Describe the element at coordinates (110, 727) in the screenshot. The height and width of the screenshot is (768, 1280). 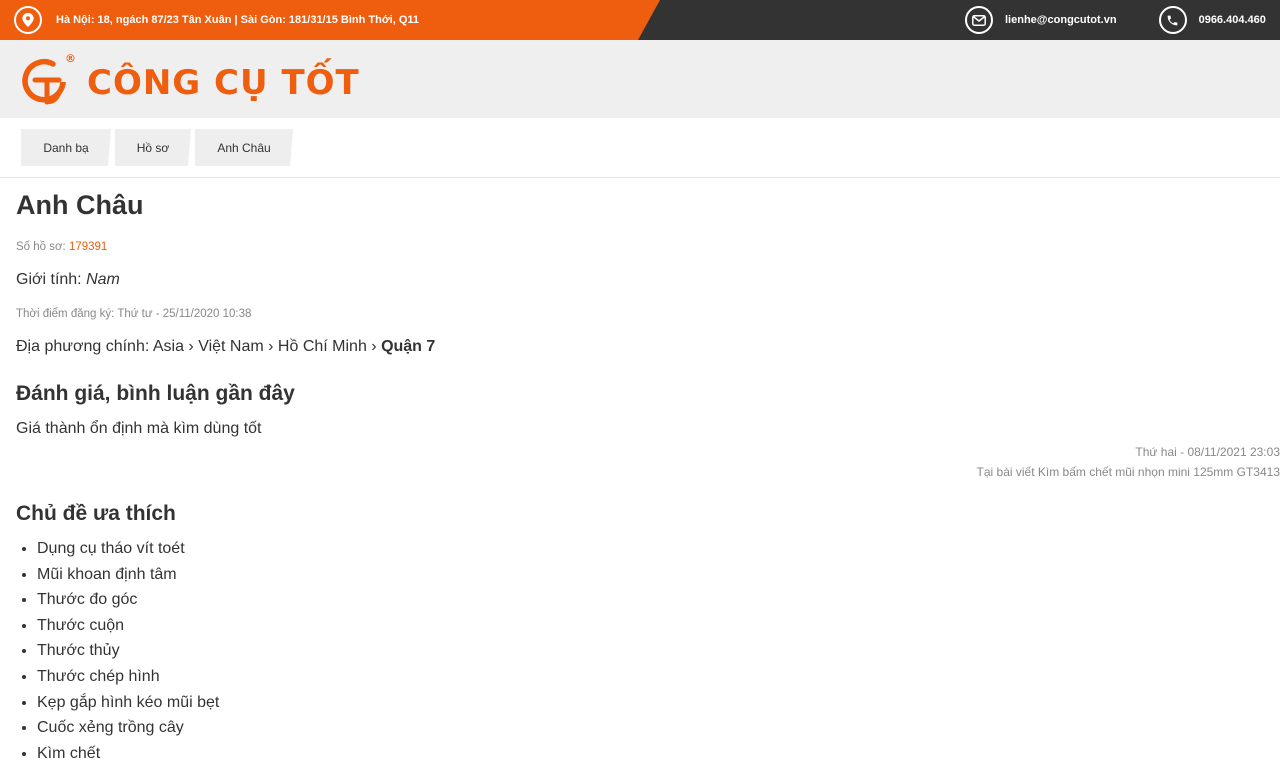
I see `topic-link: Cuốc xẻng trồng cây` at that location.